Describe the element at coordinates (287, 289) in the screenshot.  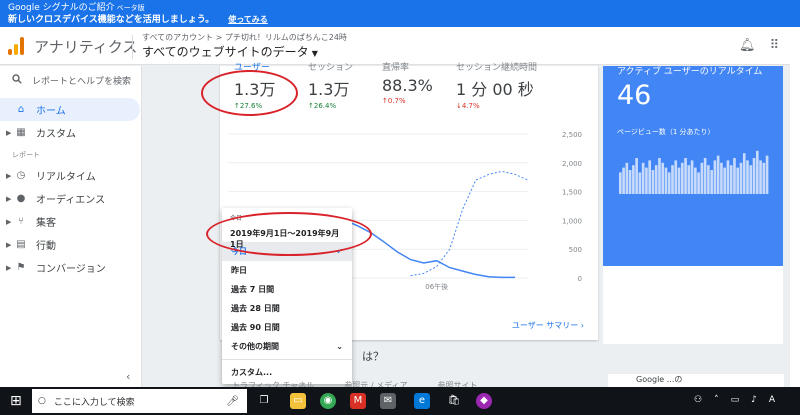
I see `date-option-7days: 過去 7 日間` at that location.